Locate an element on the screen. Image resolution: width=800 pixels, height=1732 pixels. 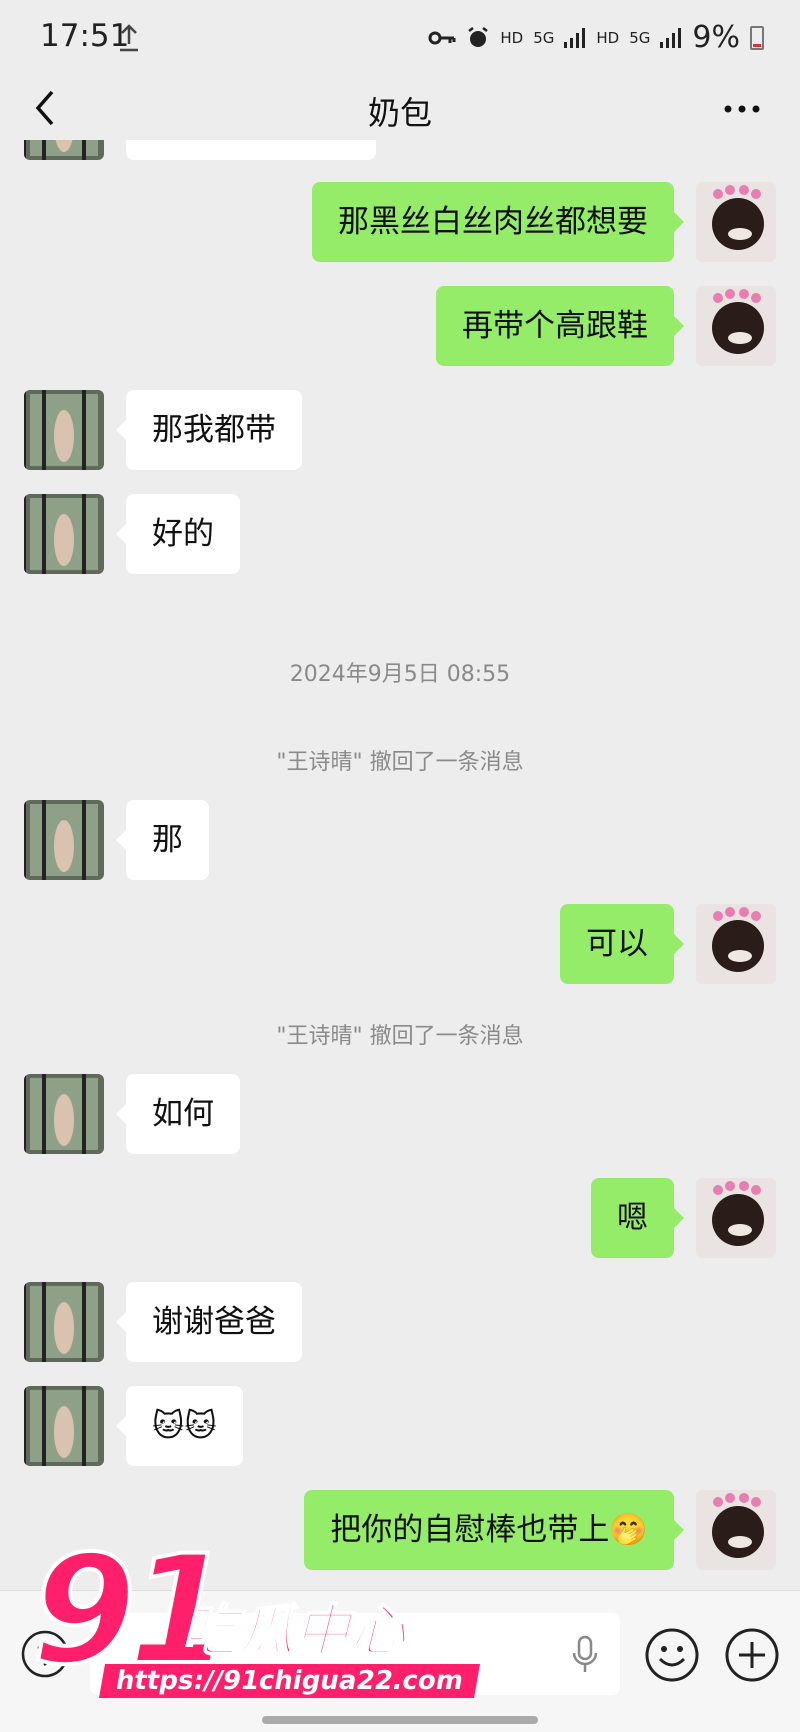
message-bubble-partial is located at coordinates (251, 150).